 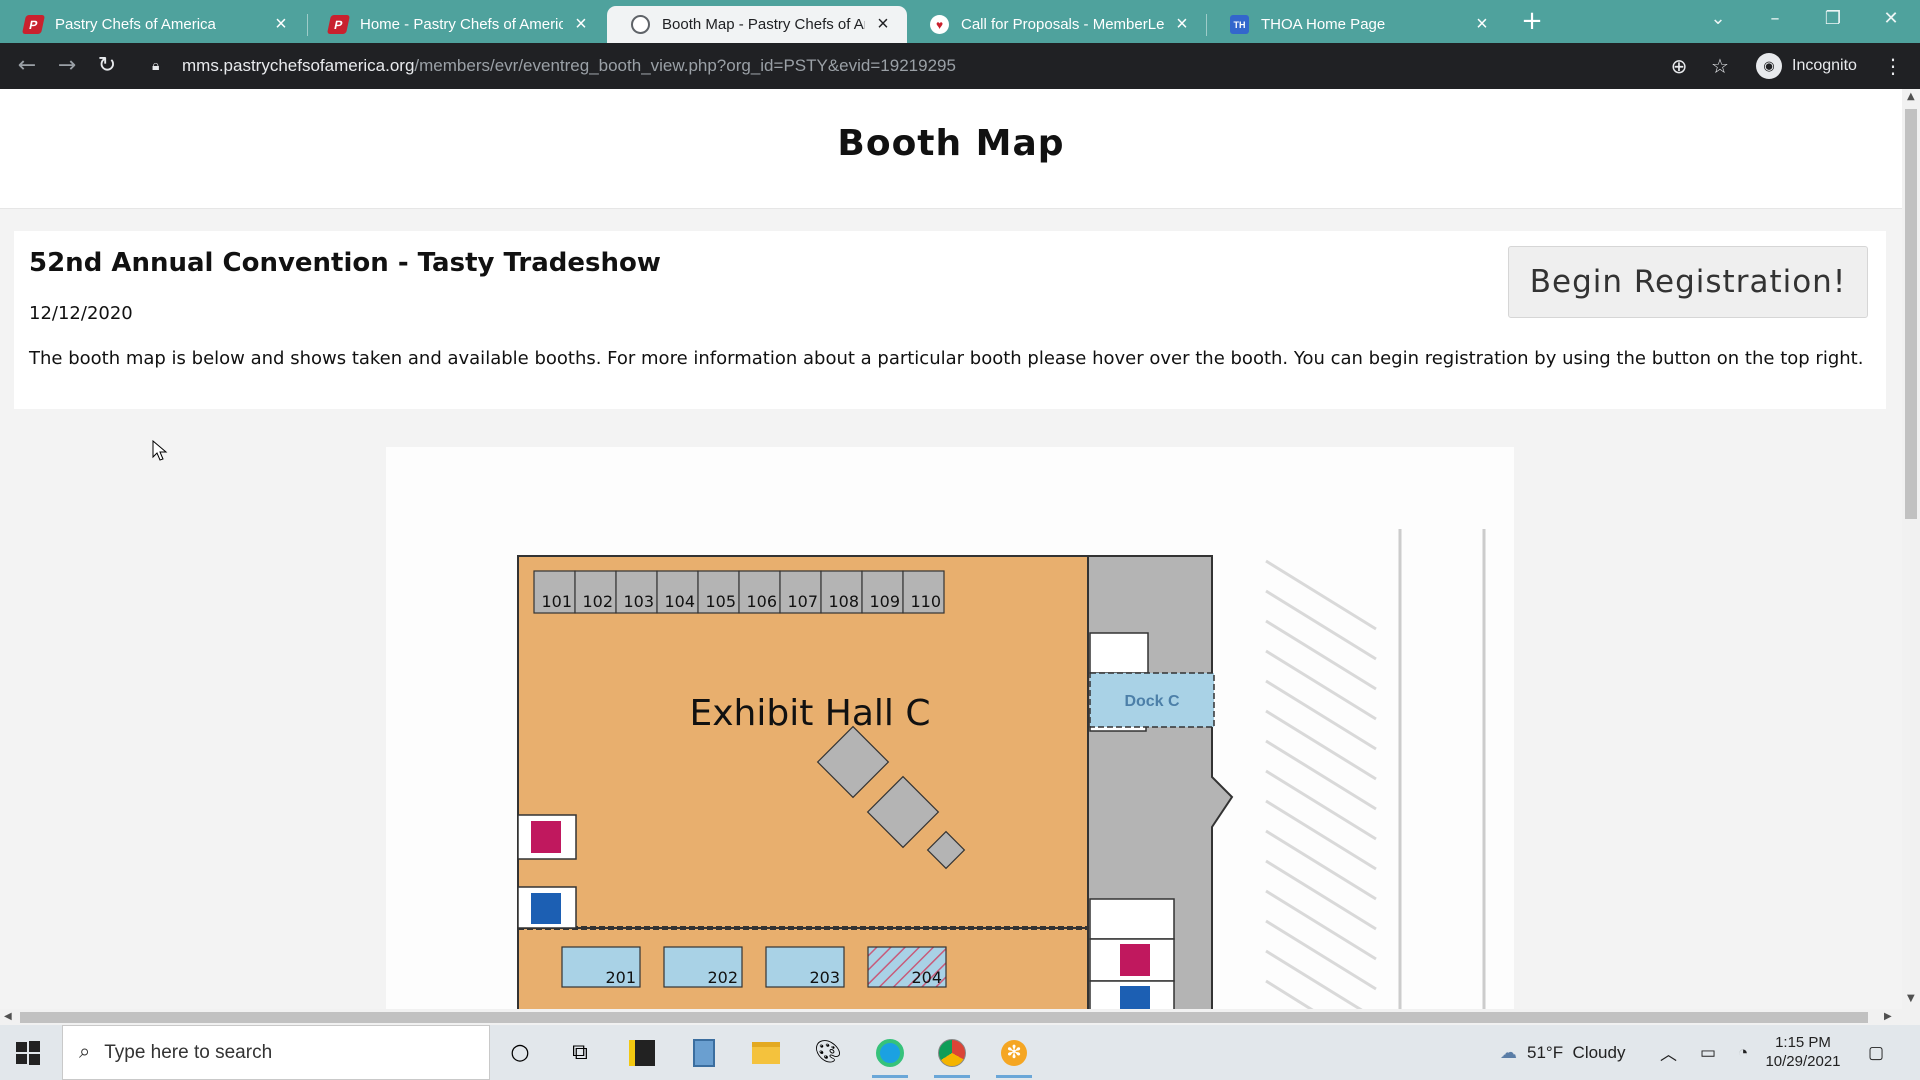 I want to click on forward-arrow-icon: →, so click(x=67, y=66).